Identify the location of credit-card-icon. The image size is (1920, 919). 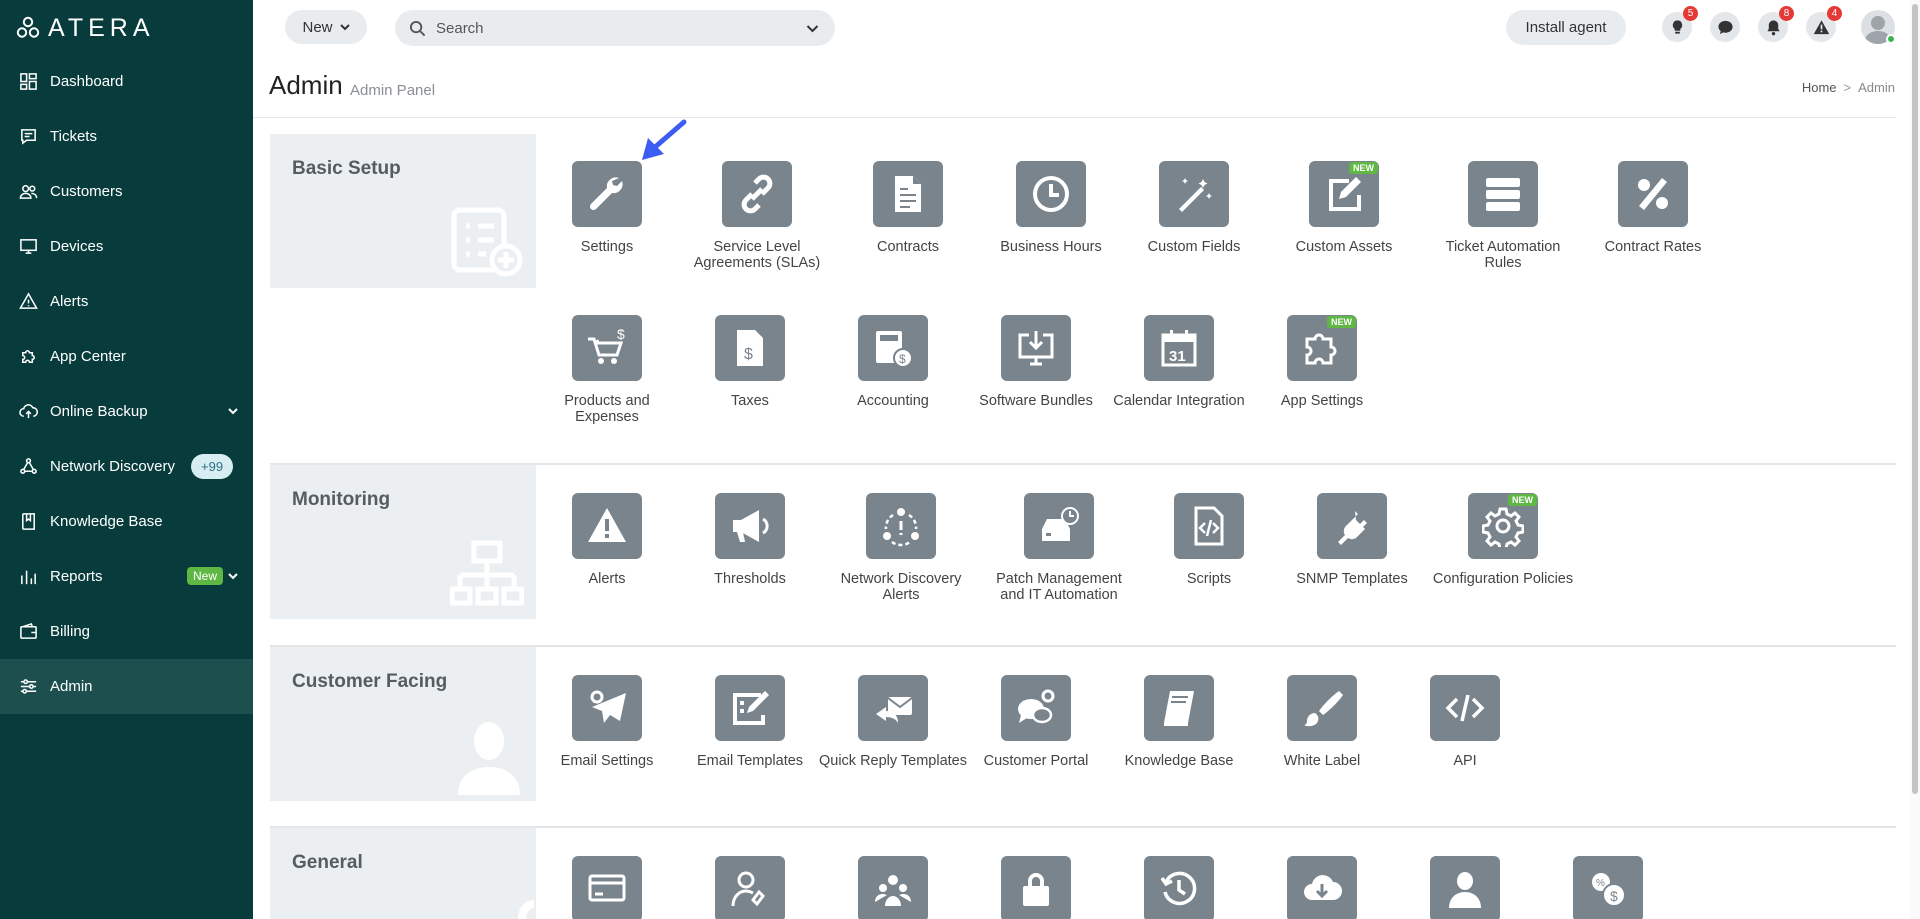
(607, 887).